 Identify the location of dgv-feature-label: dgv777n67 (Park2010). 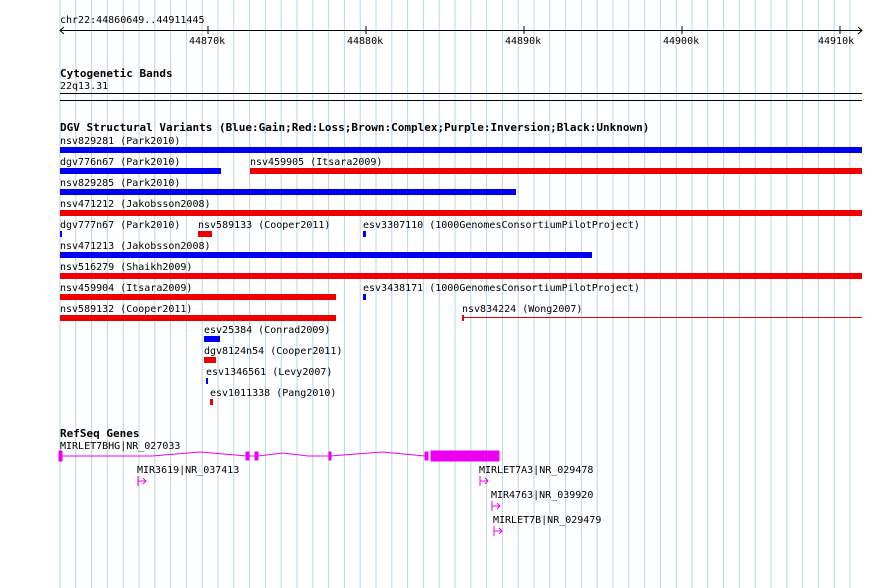
(120, 225).